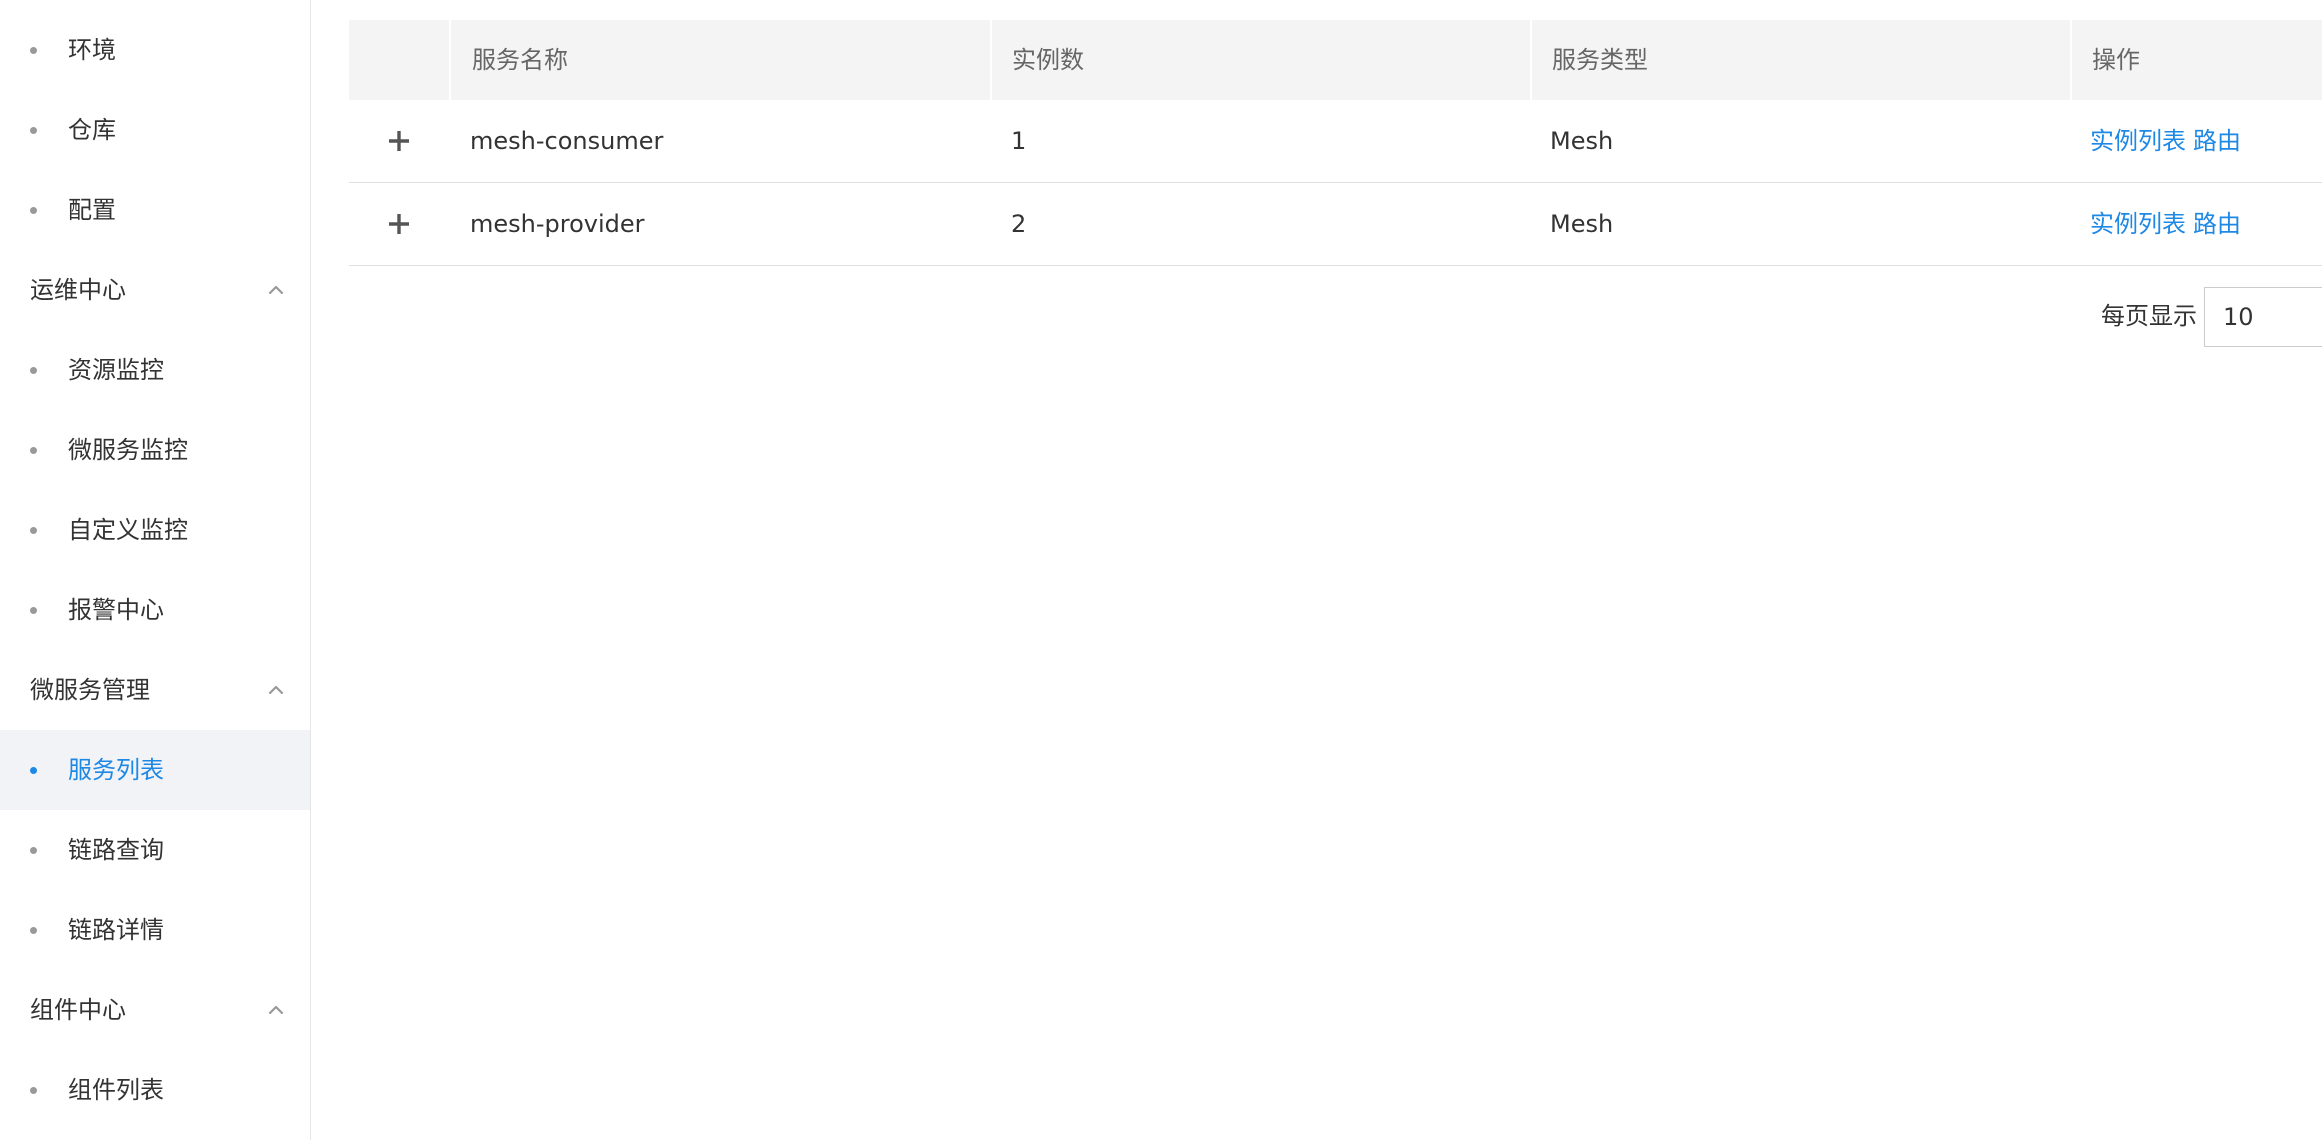 The image size is (2322, 1140). I want to click on sidebar-item-component-list: 组件列表, so click(155, 1090).